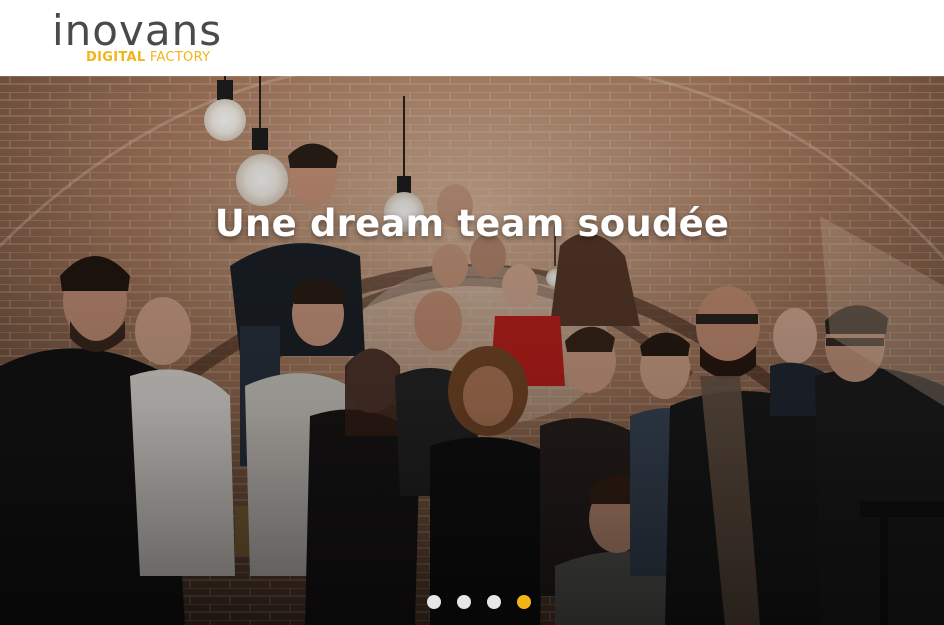 This screenshot has height=625, width=944. Describe the element at coordinates (472, 38) in the screenshot. I see `site-header: inovans DIGITAL FACTORY` at that location.